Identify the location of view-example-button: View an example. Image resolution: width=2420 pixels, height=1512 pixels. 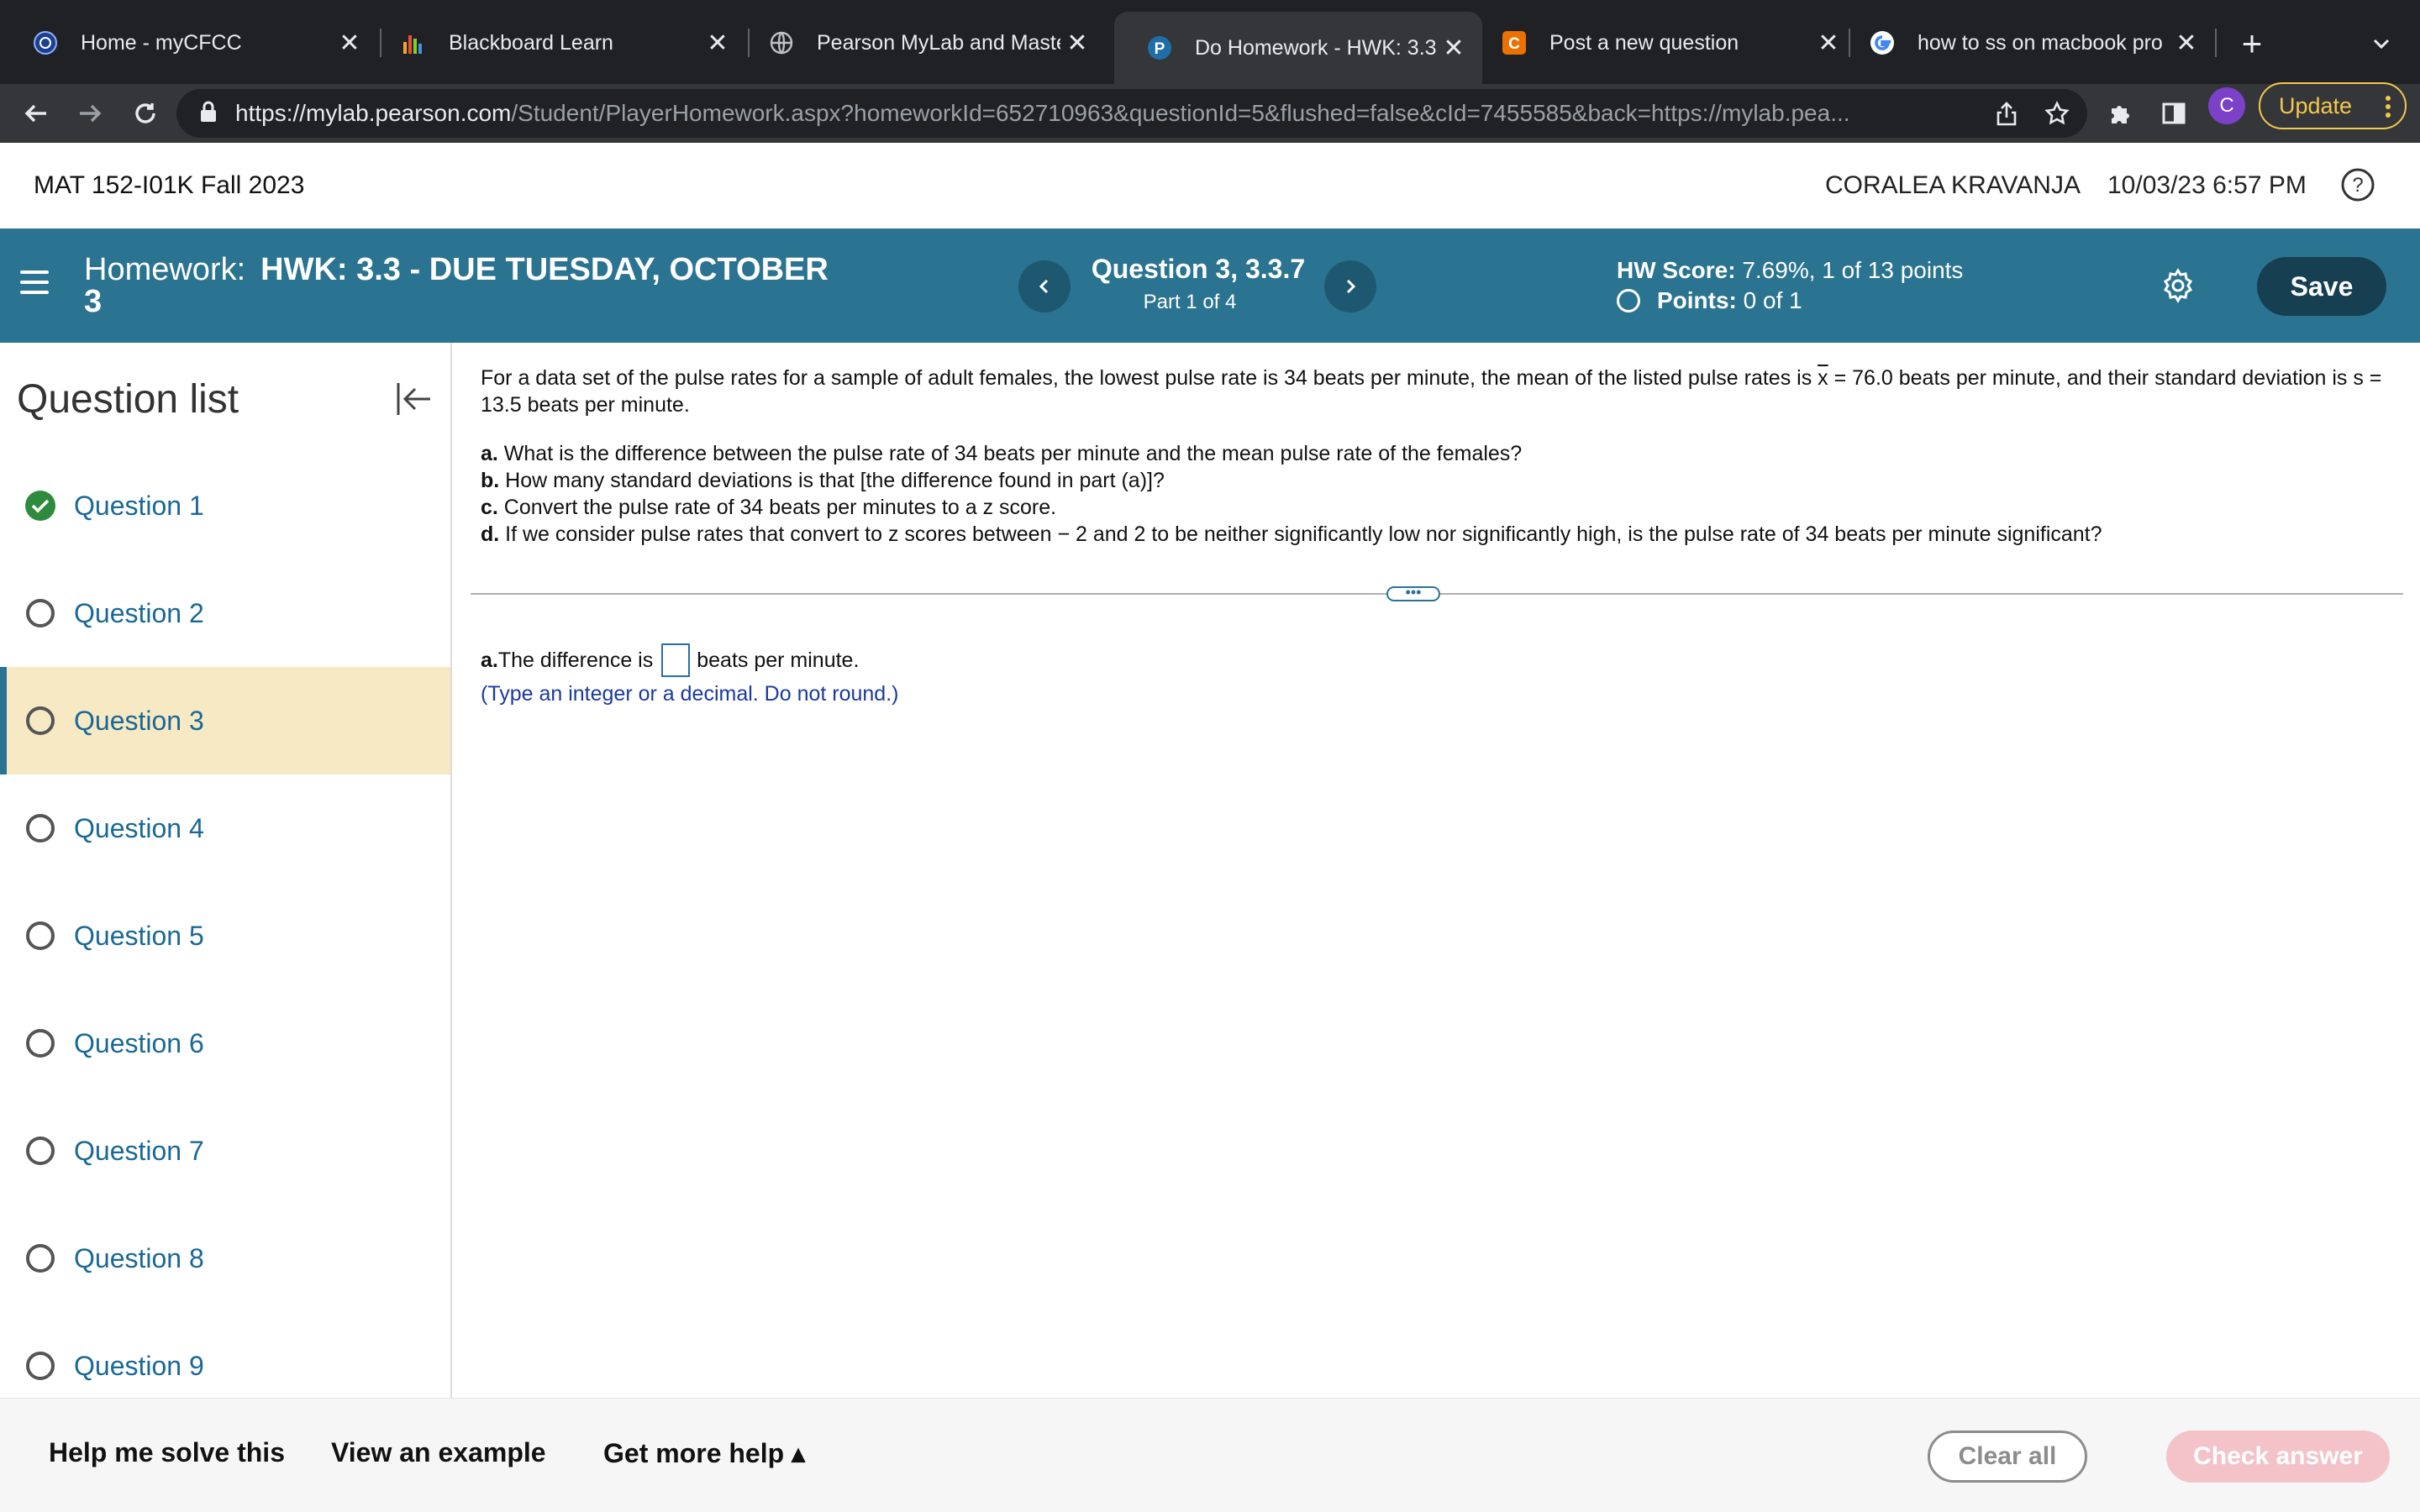
(438, 1452).